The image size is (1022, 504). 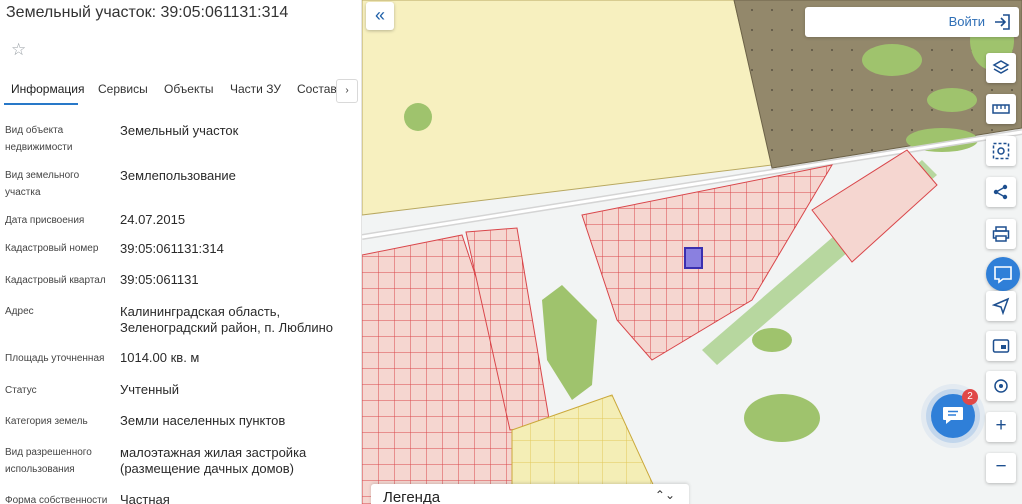 I want to click on field-label: Вид объекта недвижимости, so click(x=39, y=139).